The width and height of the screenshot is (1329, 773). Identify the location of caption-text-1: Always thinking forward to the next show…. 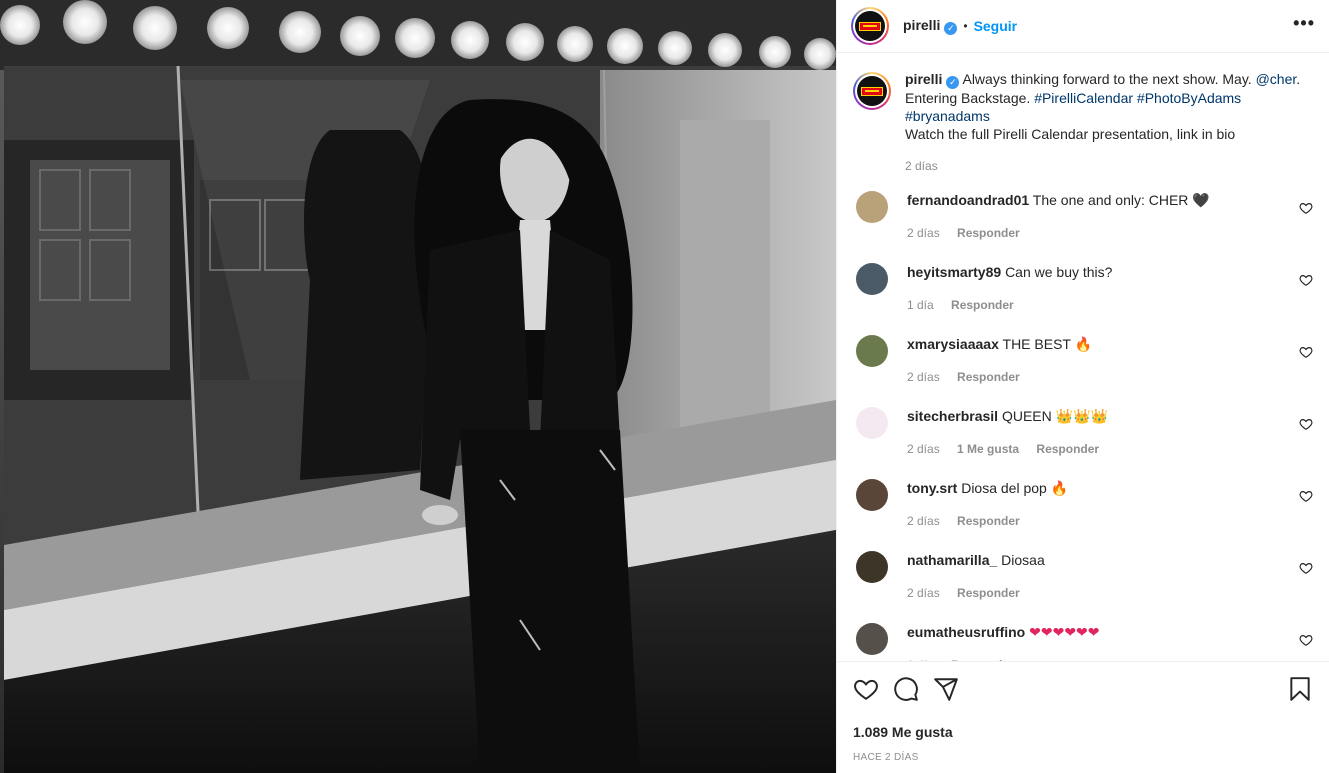
(1109, 79).